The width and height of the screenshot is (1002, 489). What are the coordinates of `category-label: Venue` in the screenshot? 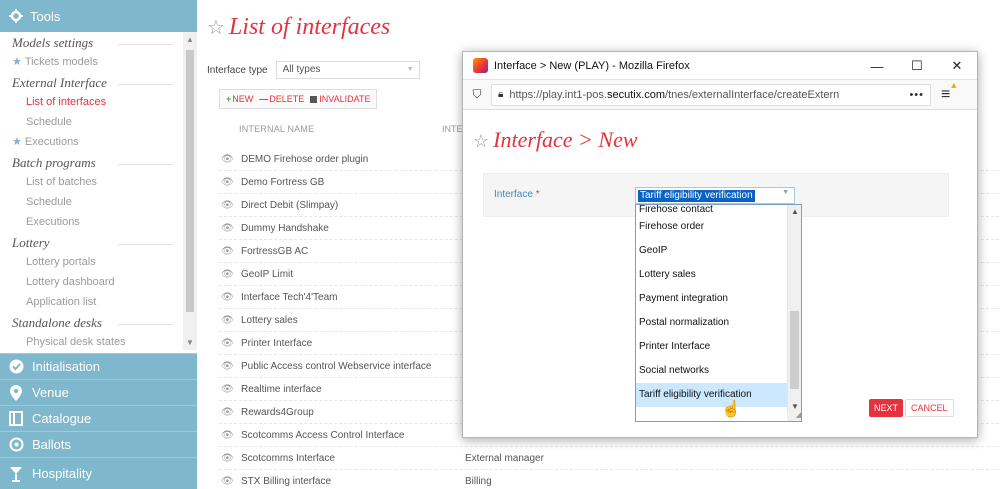 It's located at (50, 392).